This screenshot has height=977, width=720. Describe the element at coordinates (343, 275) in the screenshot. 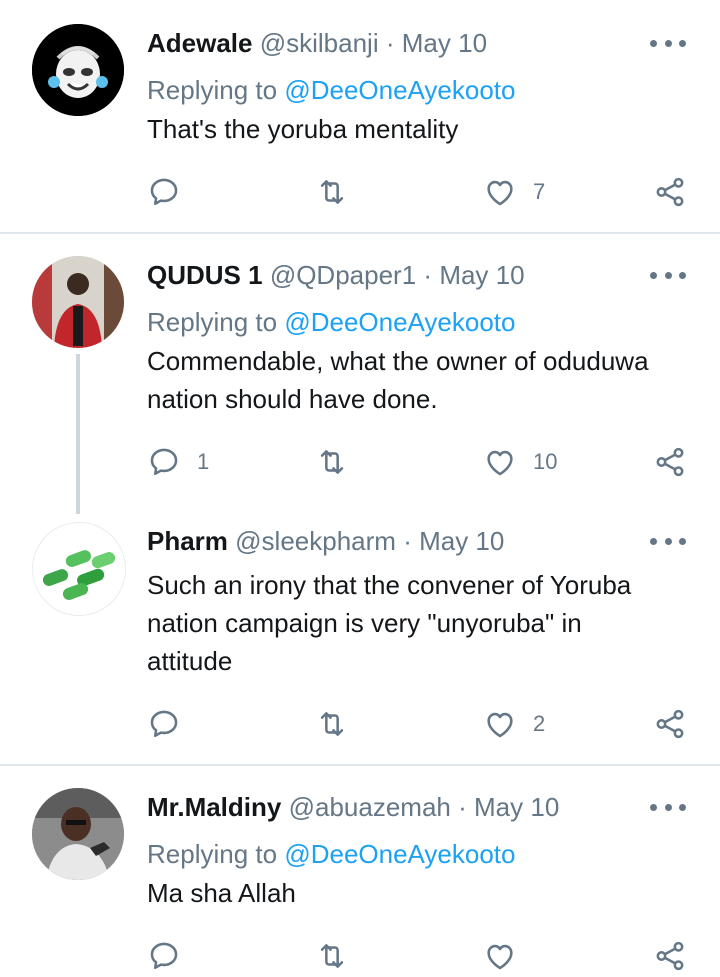

I see `user-handle: @QDpaper1` at that location.